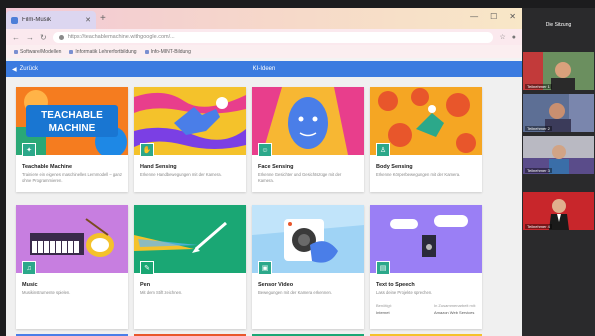 The height and width of the screenshot is (336, 595). I want to click on favicon-icon, so click(14, 20).